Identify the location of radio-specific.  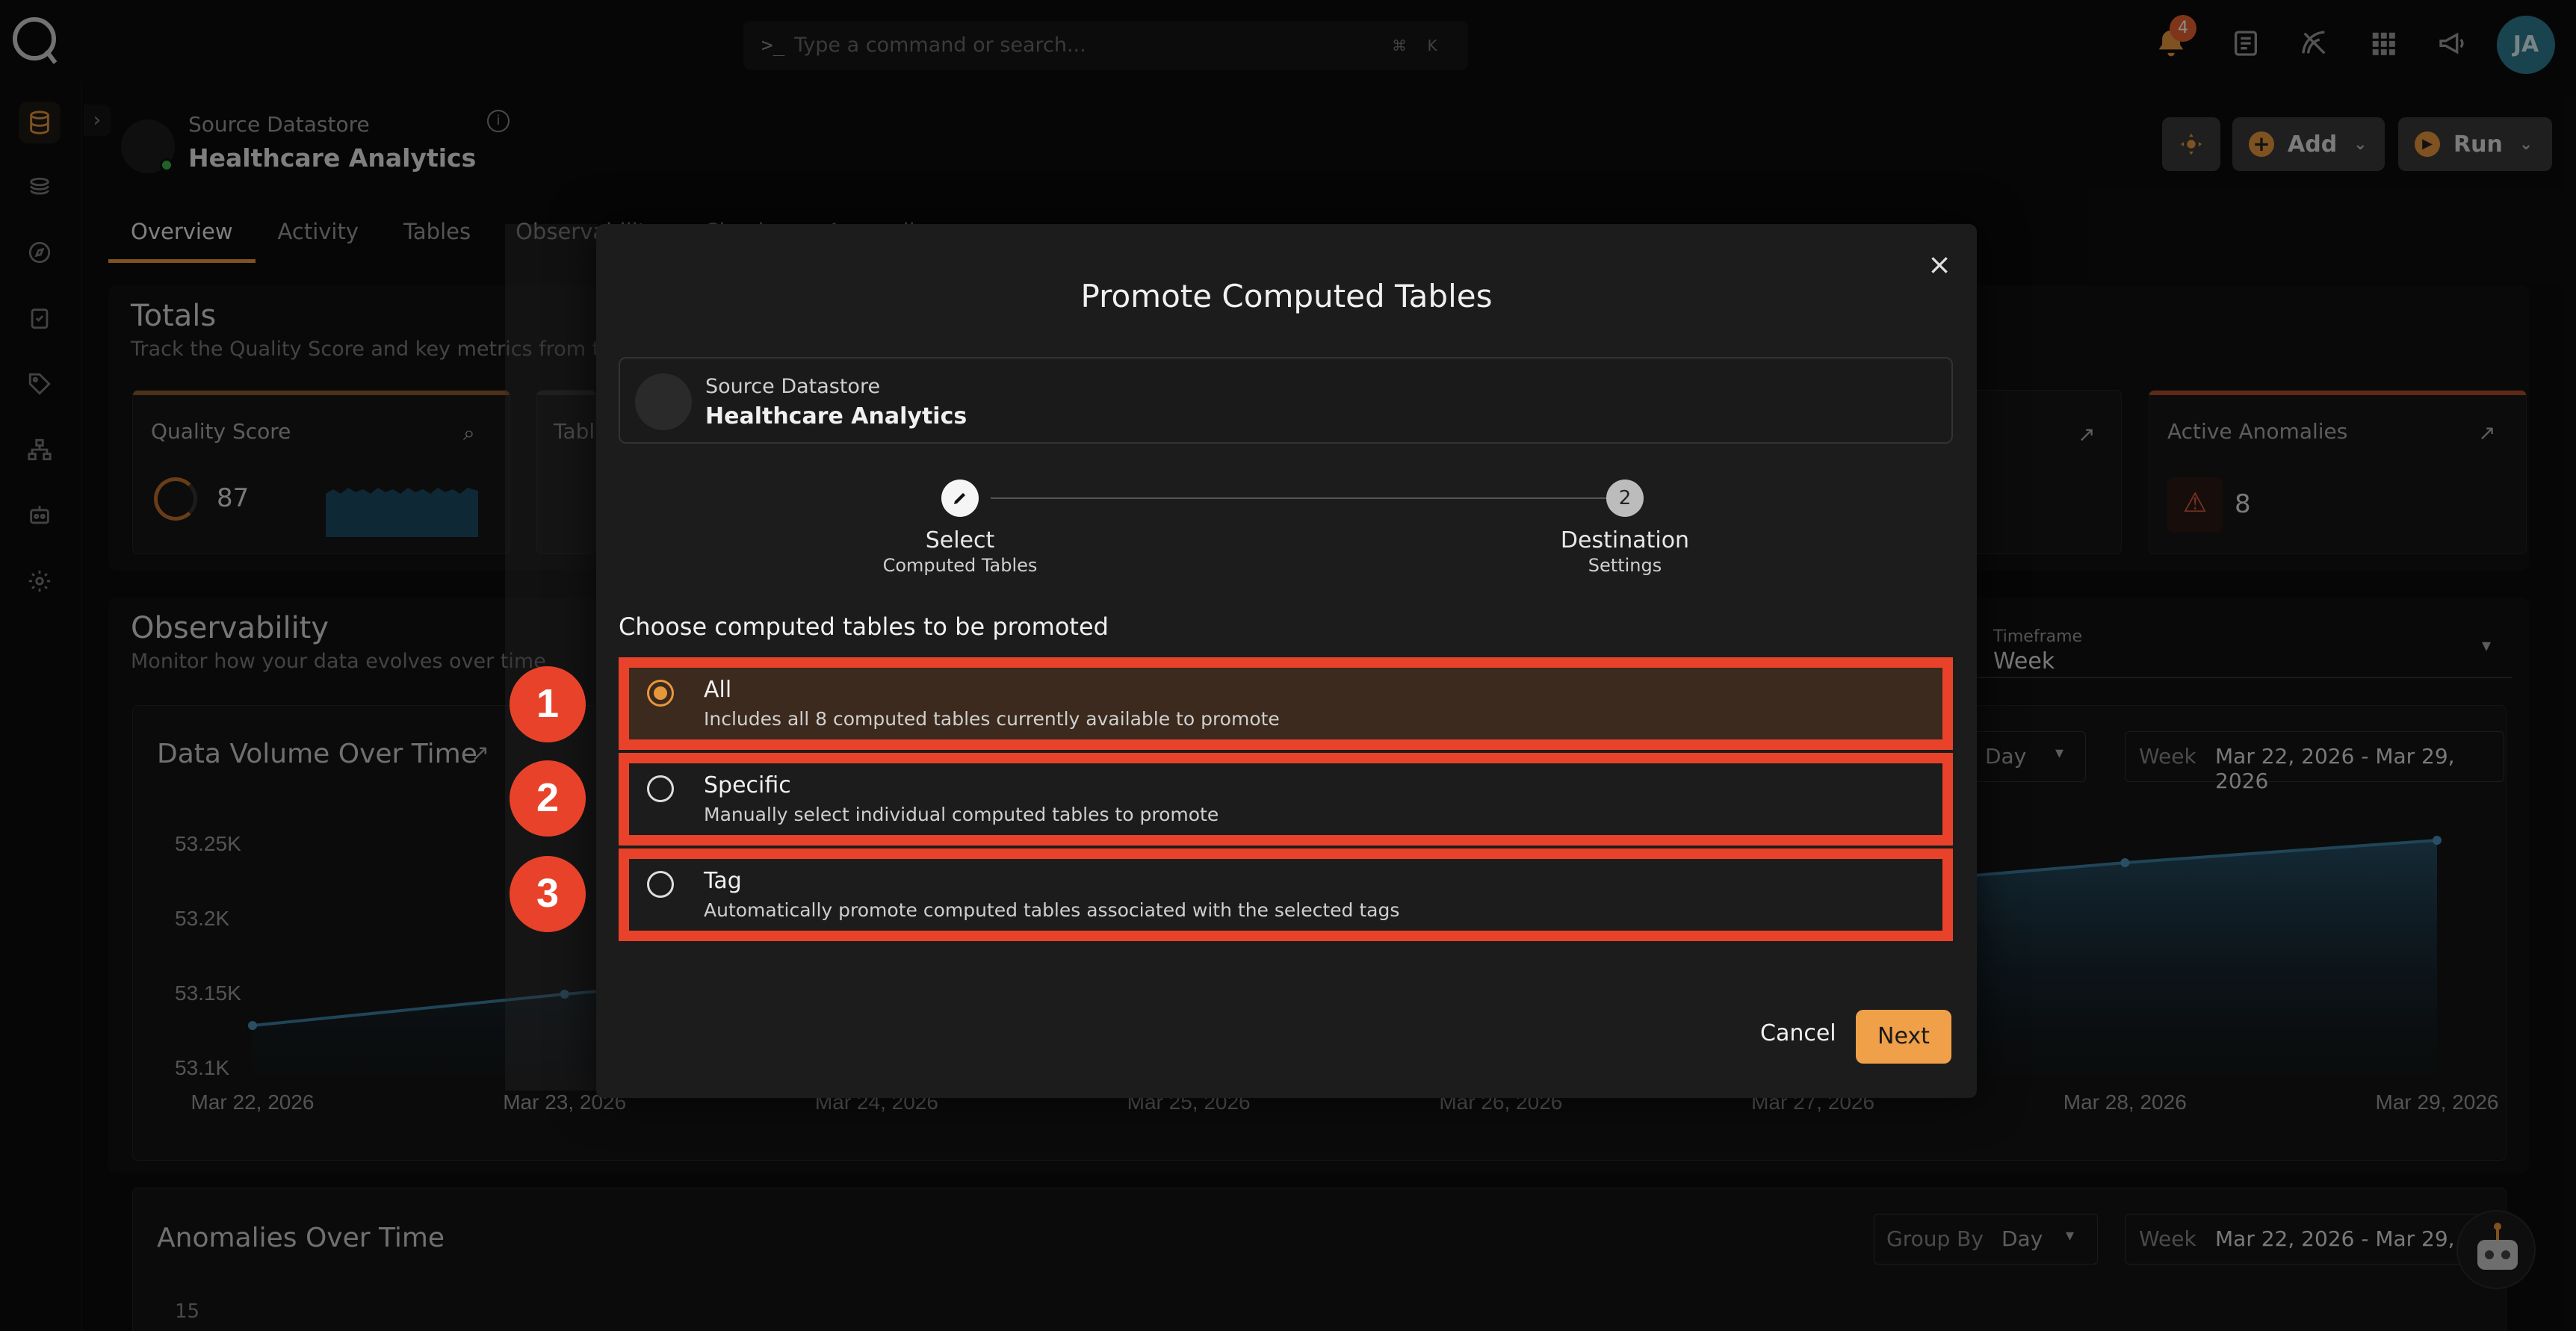
(660, 788).